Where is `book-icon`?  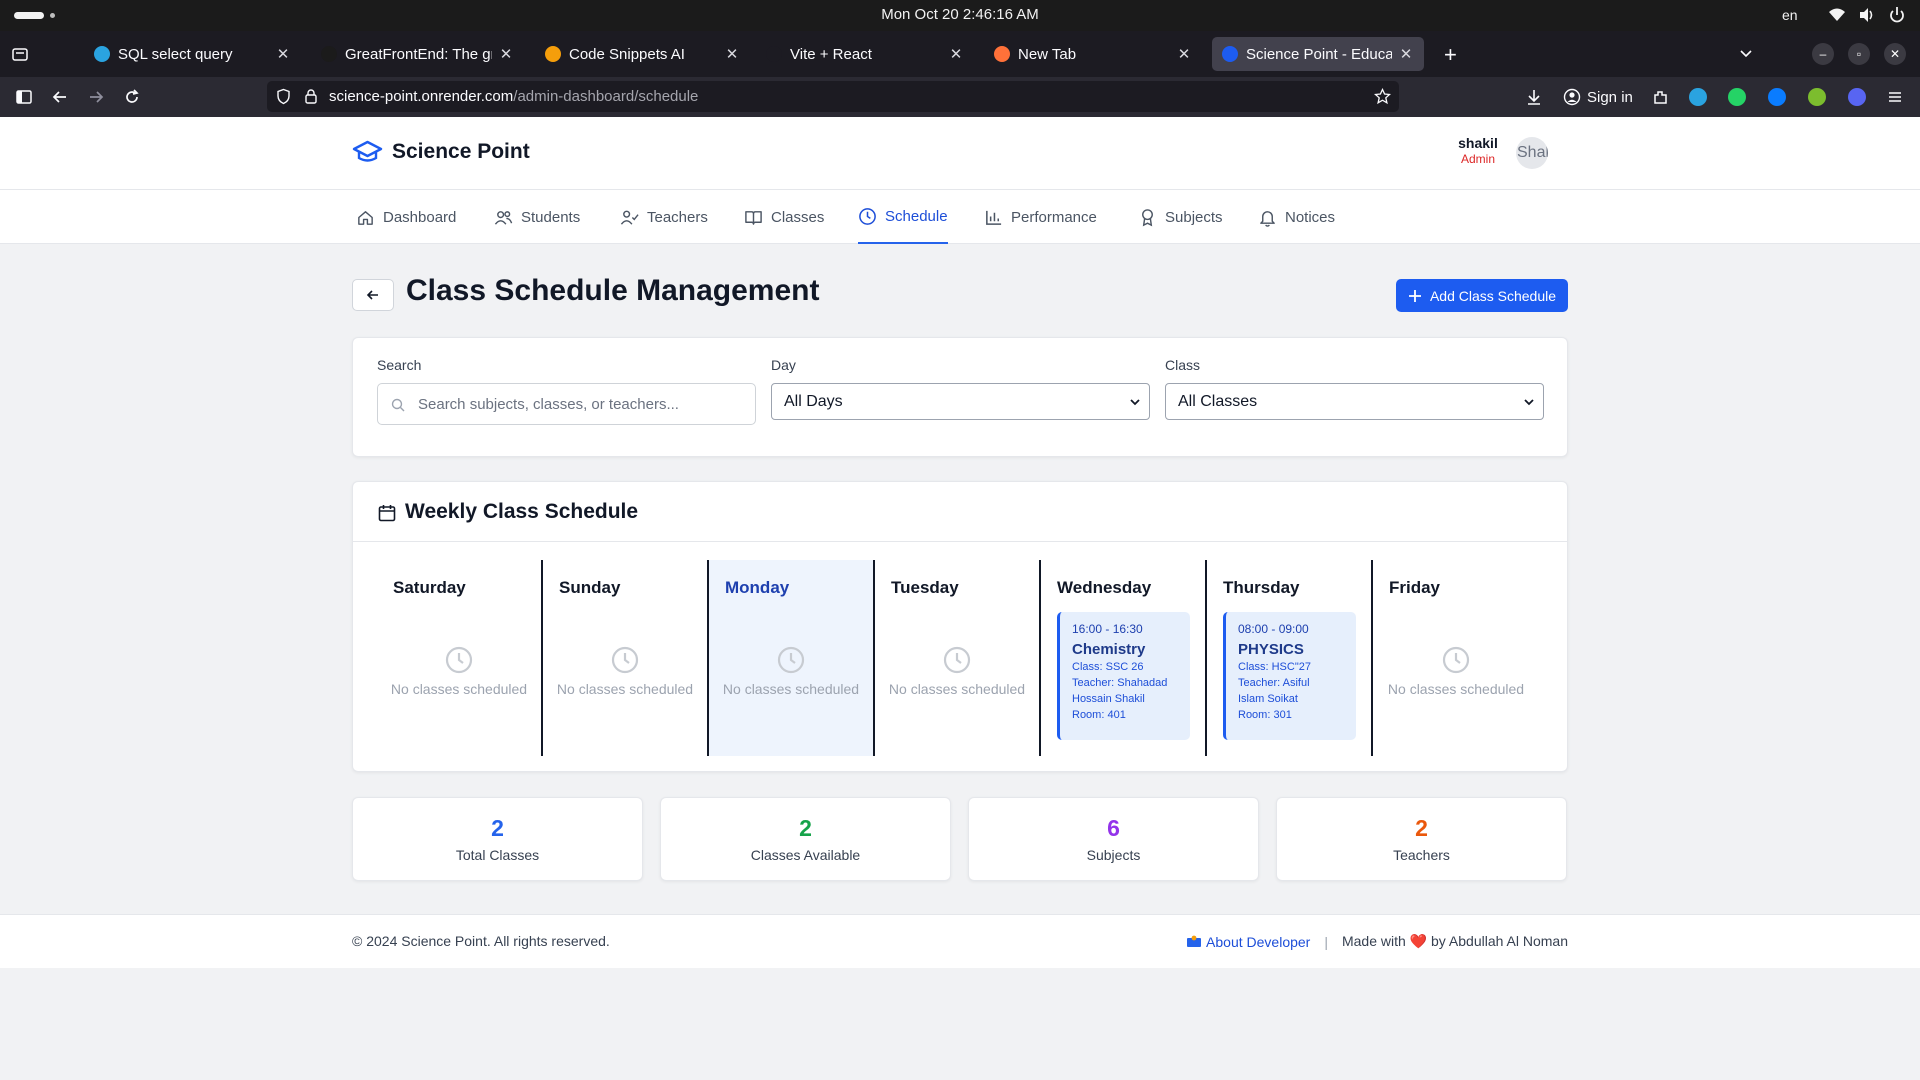
book-icon is located at coordinates (753, 217).